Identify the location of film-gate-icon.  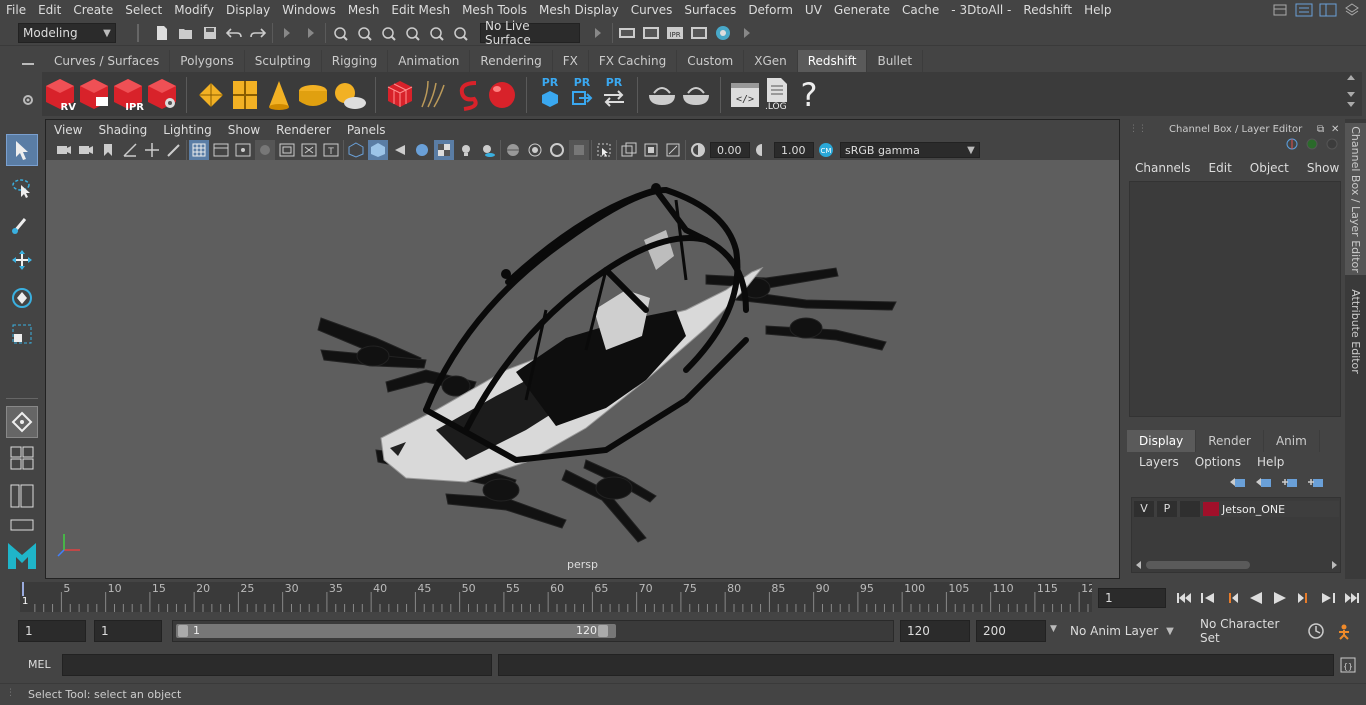
(221, 150).